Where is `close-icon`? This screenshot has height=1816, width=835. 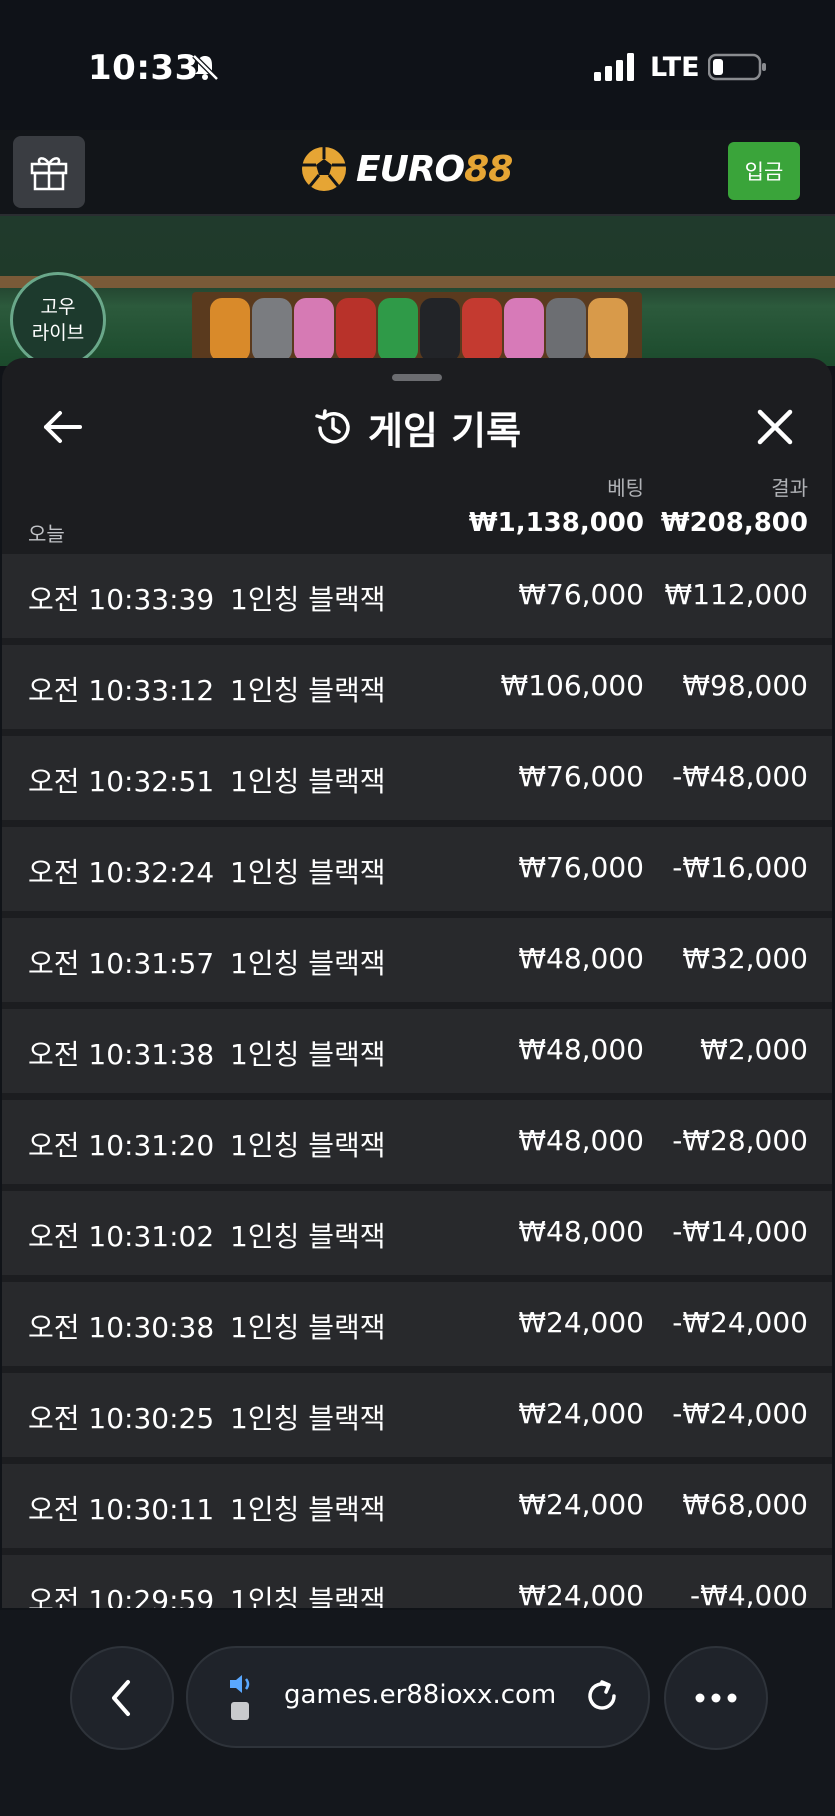
close-icon is located at coordinates (775, 427).